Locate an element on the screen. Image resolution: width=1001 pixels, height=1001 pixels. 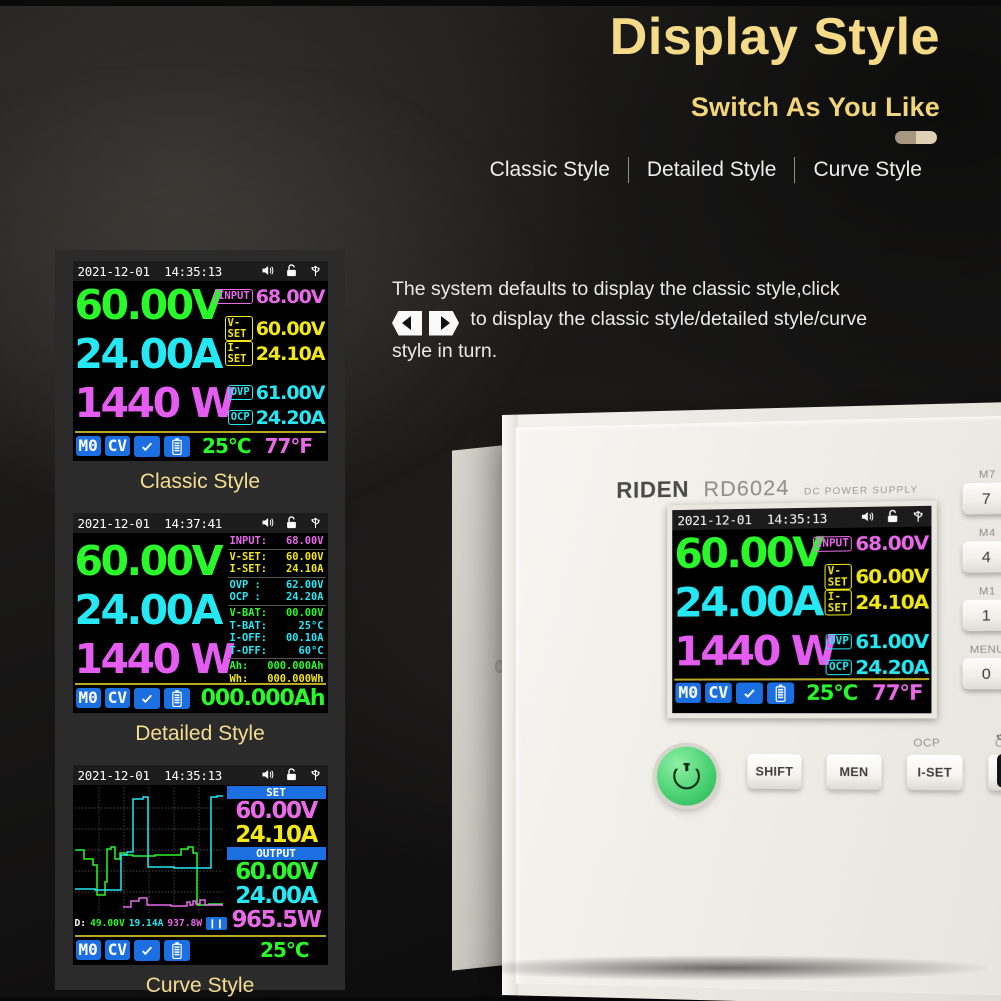
classic-power: 1440 W is located at coordinates (155, 403).